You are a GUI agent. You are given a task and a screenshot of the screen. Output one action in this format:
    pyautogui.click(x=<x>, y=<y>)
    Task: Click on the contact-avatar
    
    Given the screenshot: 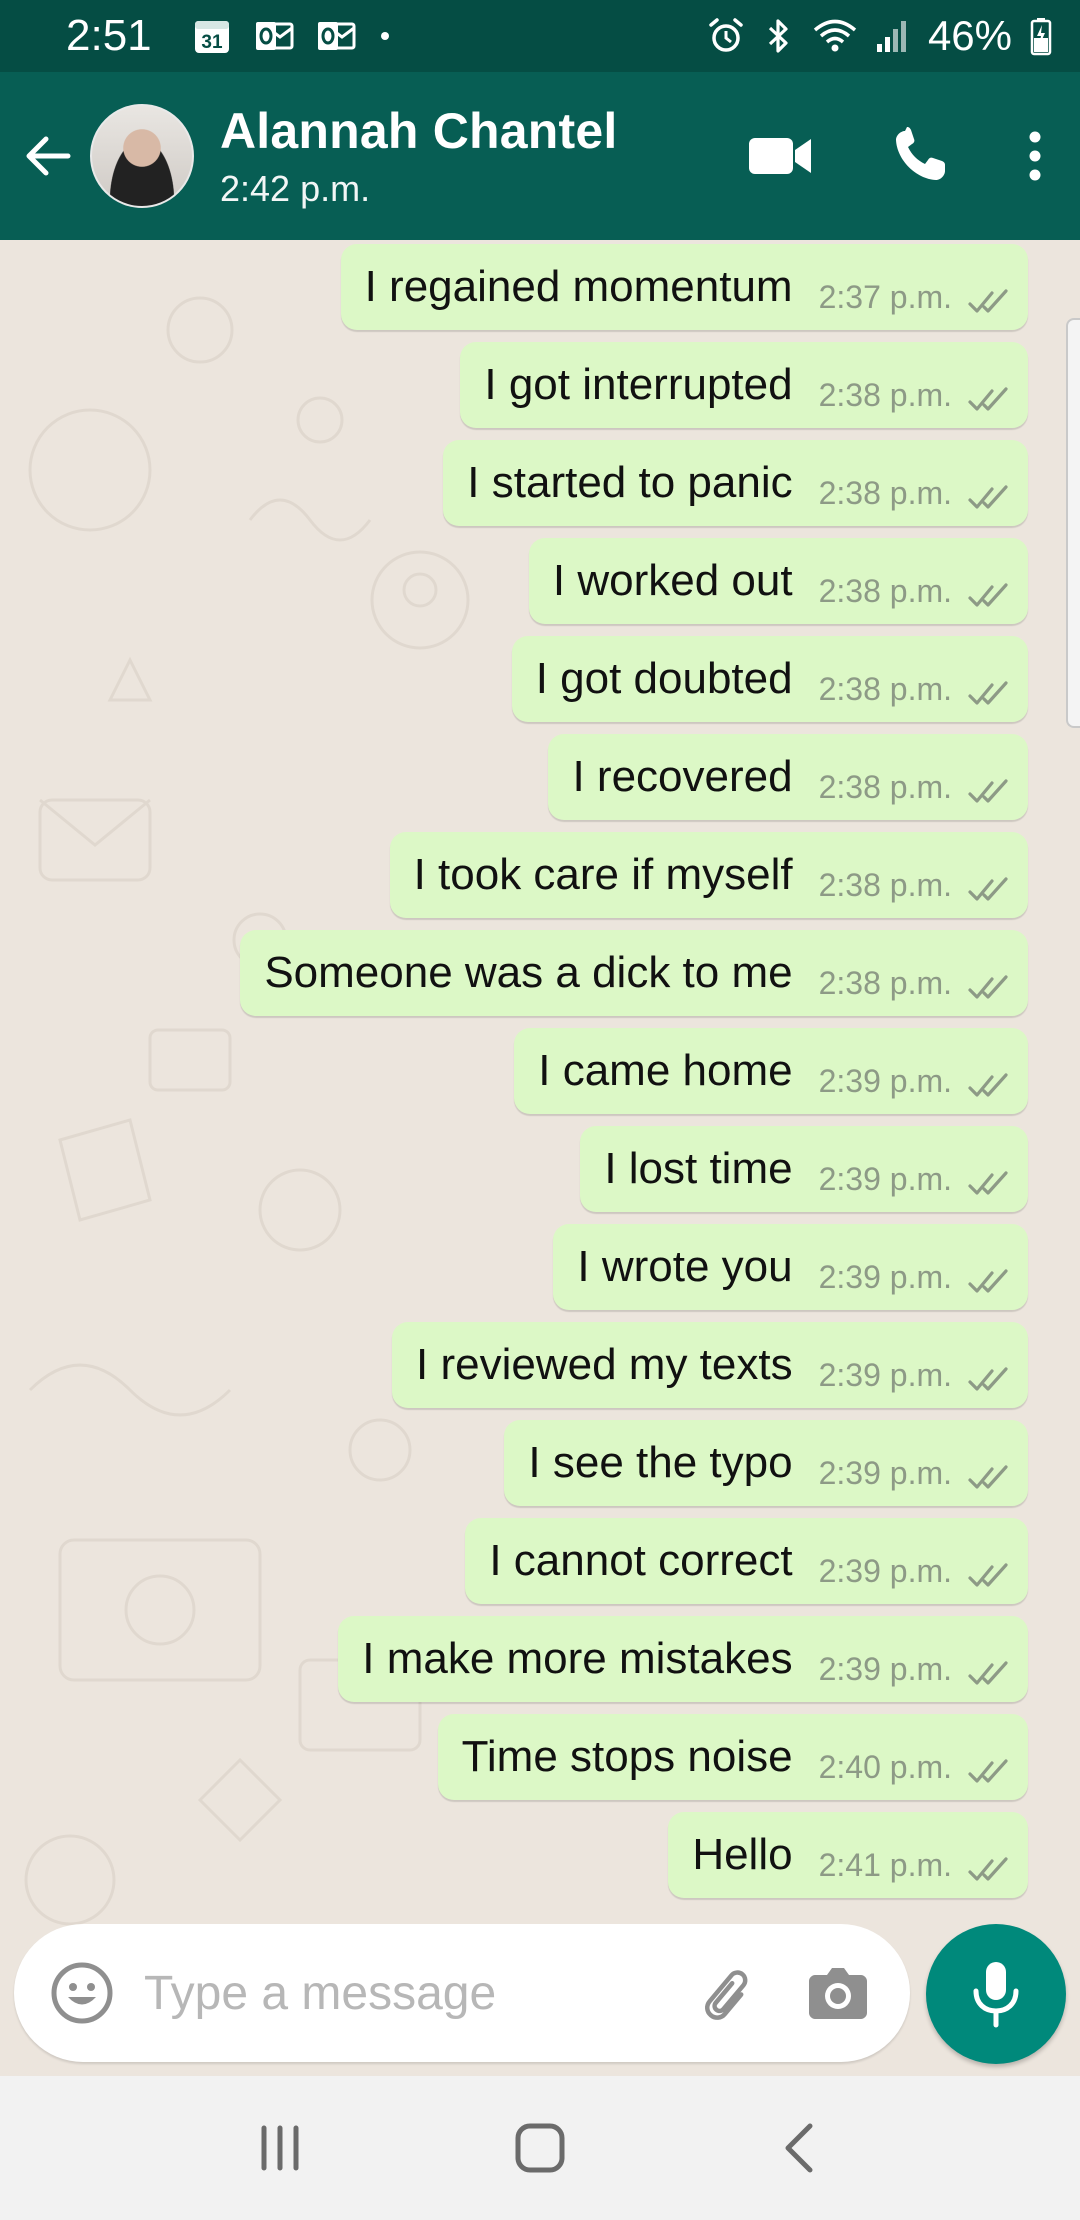 What is the action you would take?
    pyautogui.click(x=142, y=156)
    